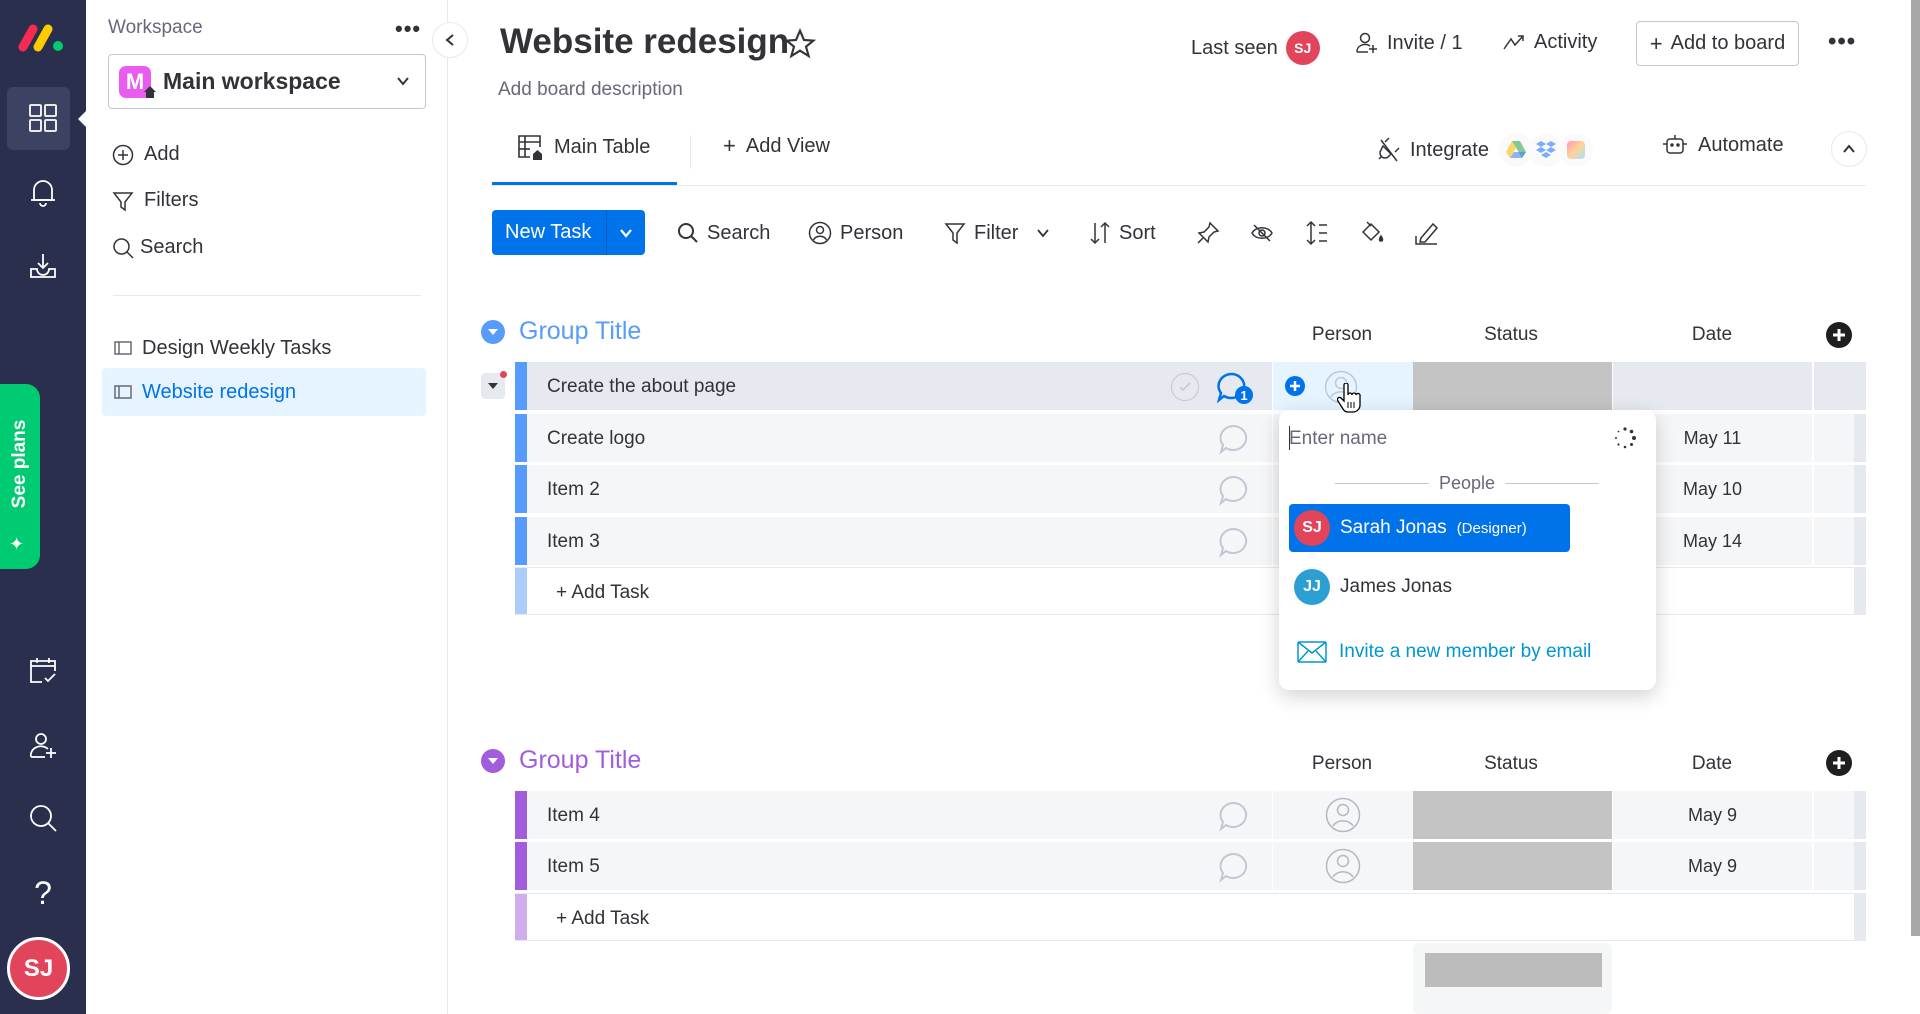  Describe the element at coordinates (43, 670) in the screenshot. I see `calendar-check-icon` at that location.